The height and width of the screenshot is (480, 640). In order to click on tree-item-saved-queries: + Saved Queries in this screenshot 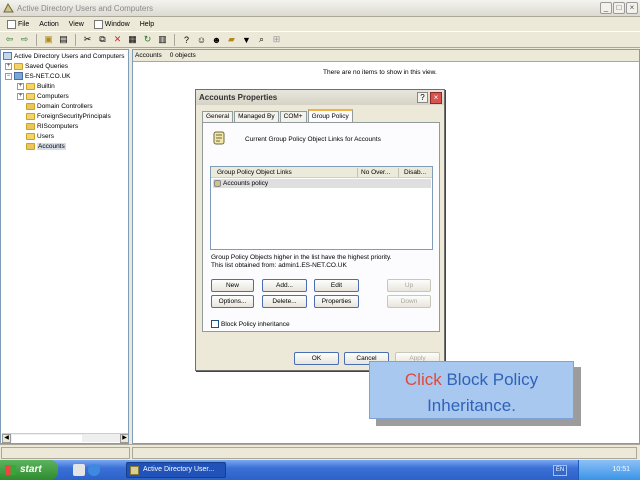, I will do `click(36, 66)`.